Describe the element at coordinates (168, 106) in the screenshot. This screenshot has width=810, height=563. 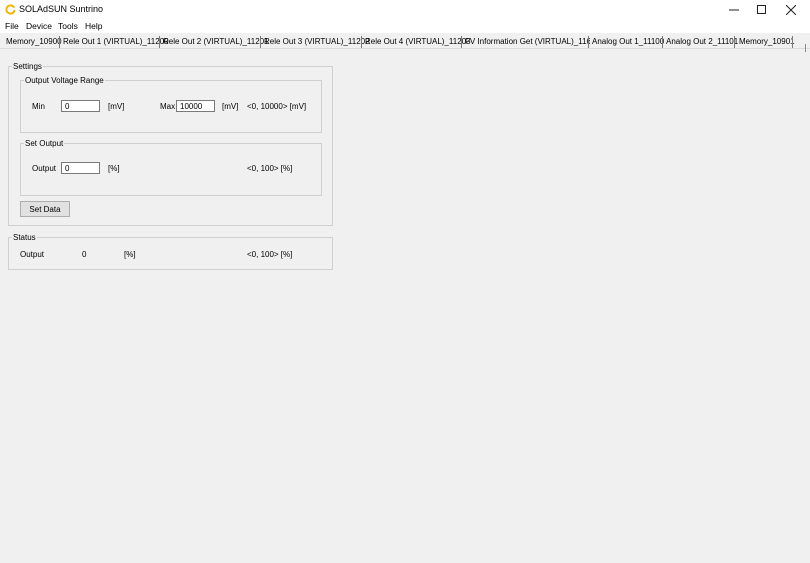
I see `max-label: Max` at that location.